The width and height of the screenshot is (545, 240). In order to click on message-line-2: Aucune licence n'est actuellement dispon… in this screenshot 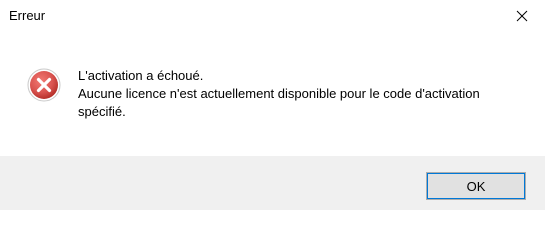, I will do `click(279, 102)`.